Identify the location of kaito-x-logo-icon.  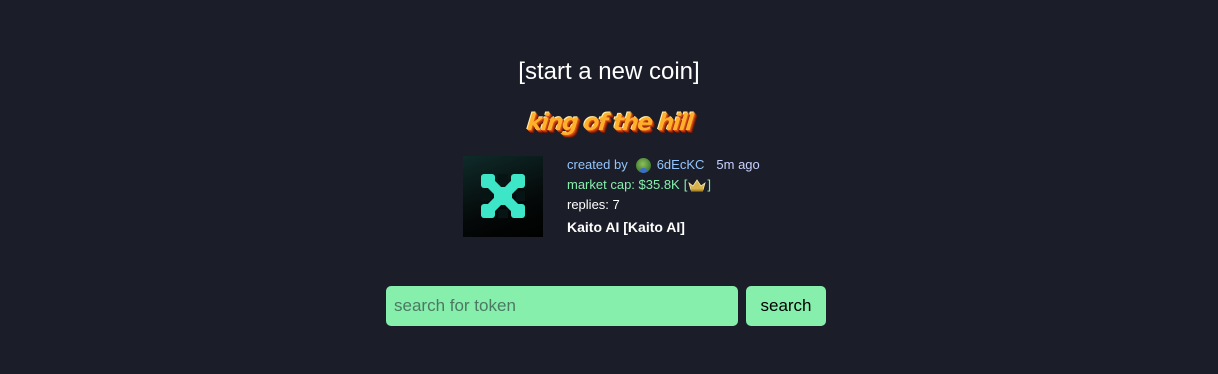
(503, 196).